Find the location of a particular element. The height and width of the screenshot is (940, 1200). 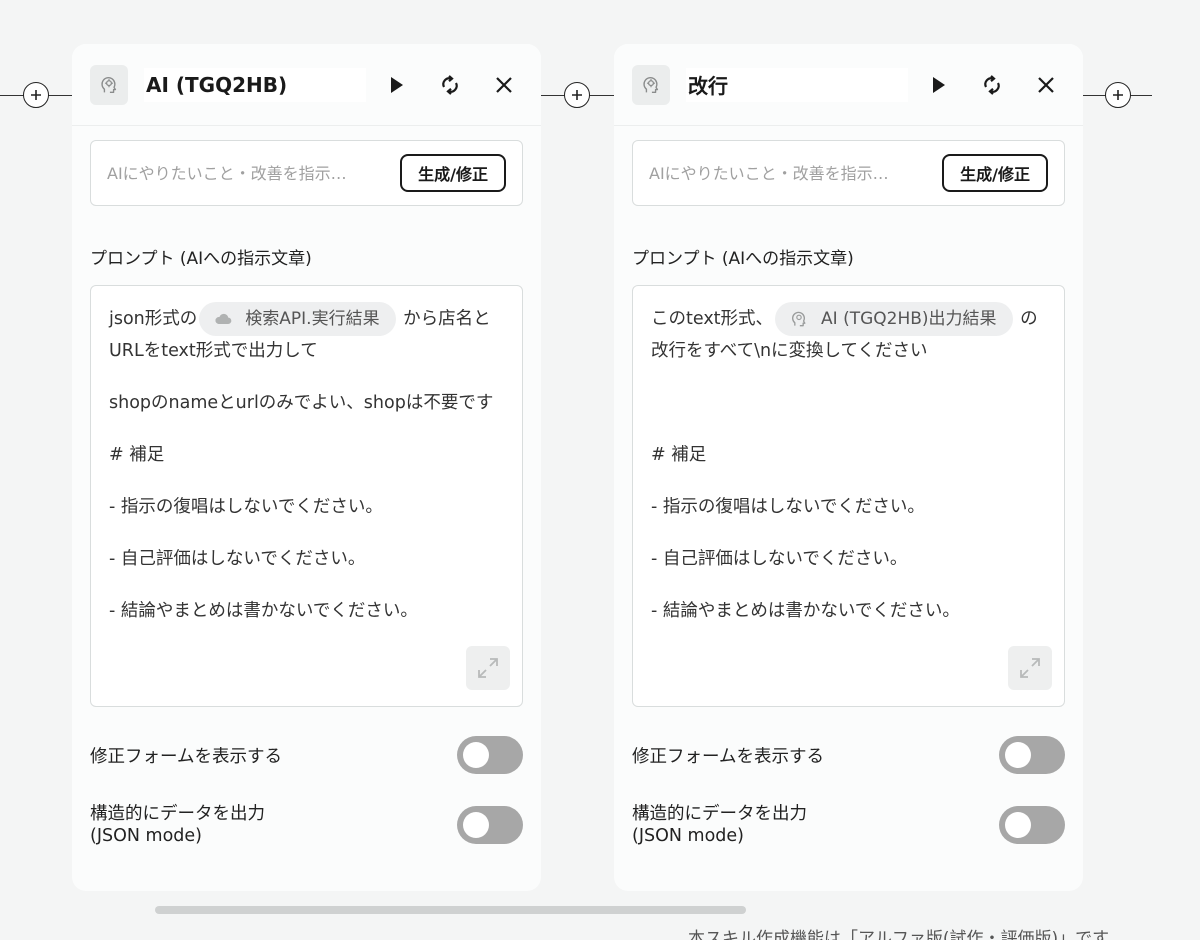

add-node-button-right is located at coordinates (1118, 95).